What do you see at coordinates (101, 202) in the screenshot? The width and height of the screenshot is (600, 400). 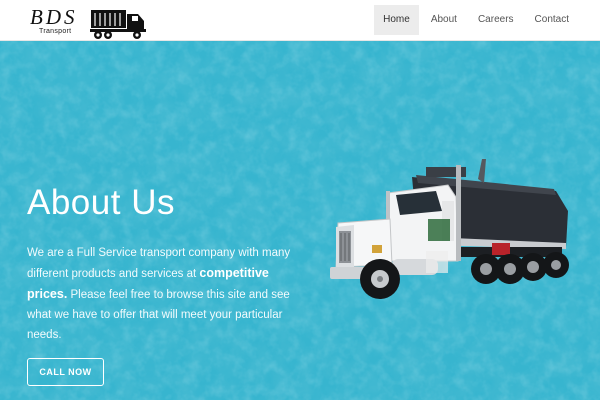 I see `page-title: About Us` at bounding box center [101, 202].